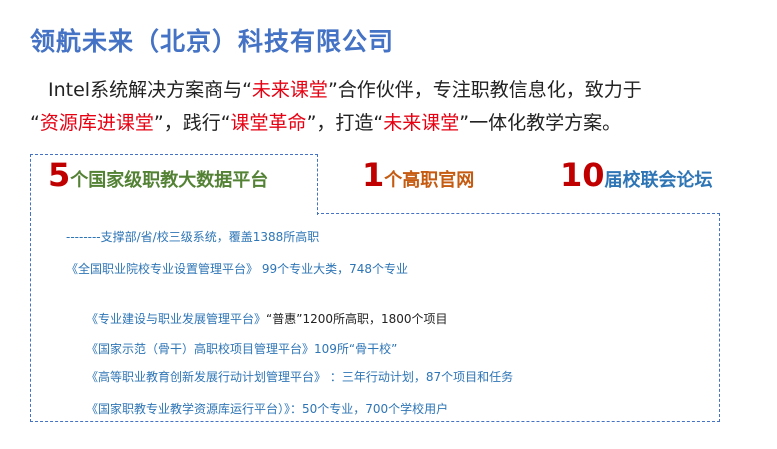 The image size is (777, 449). I want to click on item-text: --------支撑部/省/校三级系统，覆盖1388所高职, so click(193, 237).